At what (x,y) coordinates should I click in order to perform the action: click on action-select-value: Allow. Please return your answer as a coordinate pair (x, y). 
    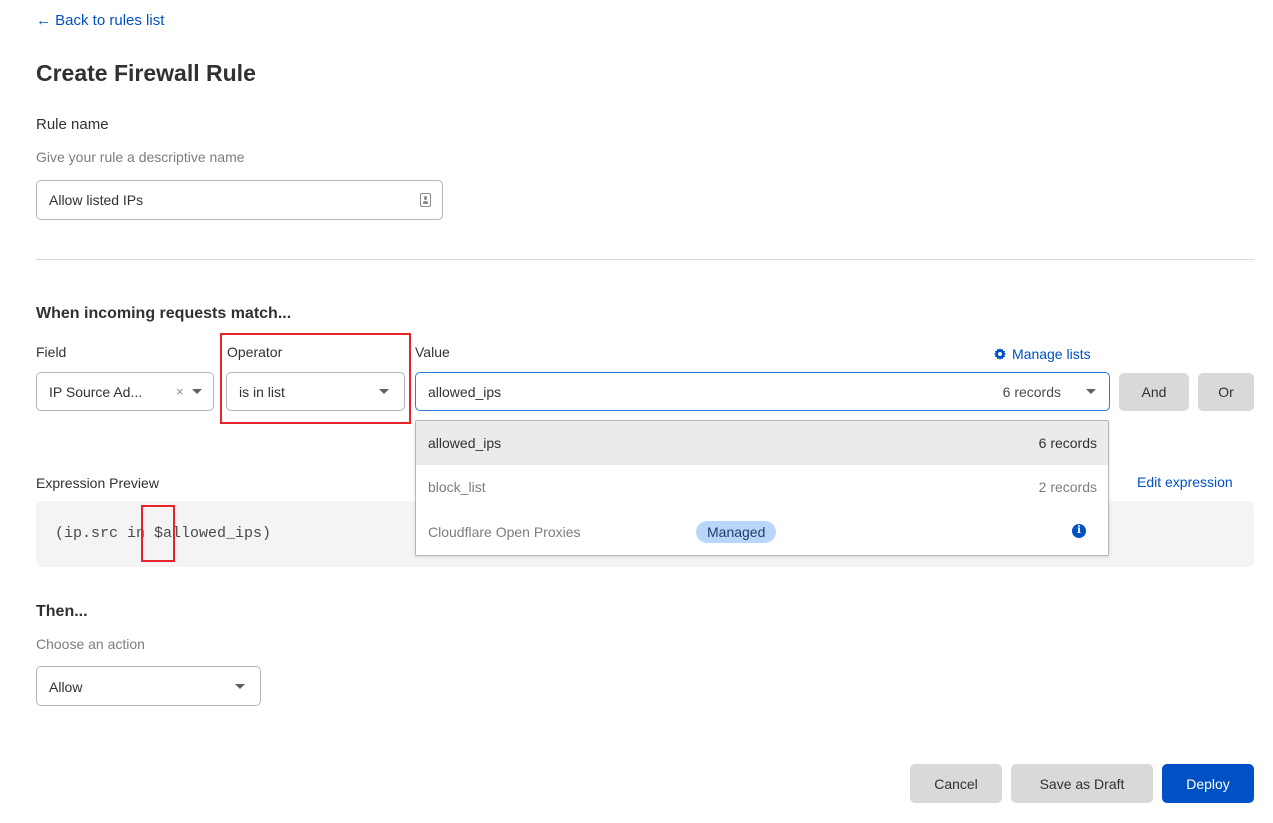
    Looking at the image, I should click on (66, 687).